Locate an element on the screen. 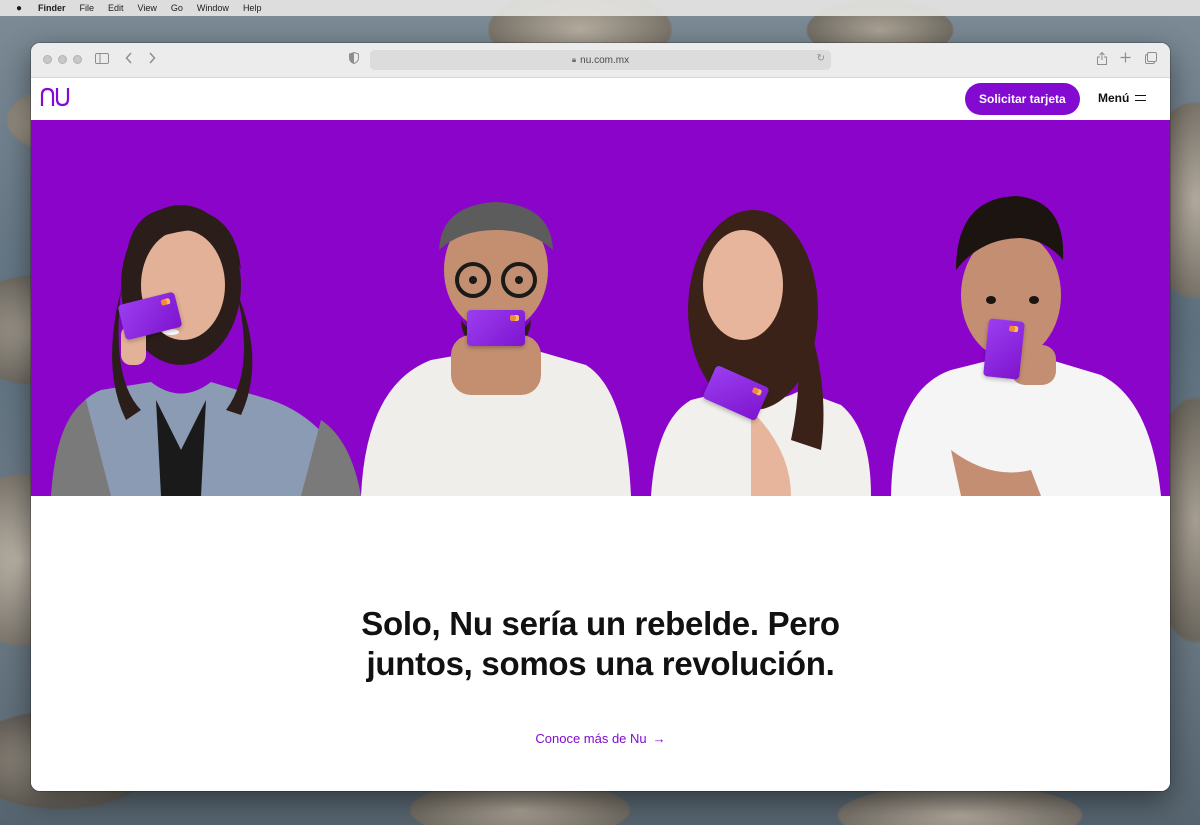 This screenshot has height=825, width=1200. address-bar-url: nu.com.mx is located at coordinates (605, 60).